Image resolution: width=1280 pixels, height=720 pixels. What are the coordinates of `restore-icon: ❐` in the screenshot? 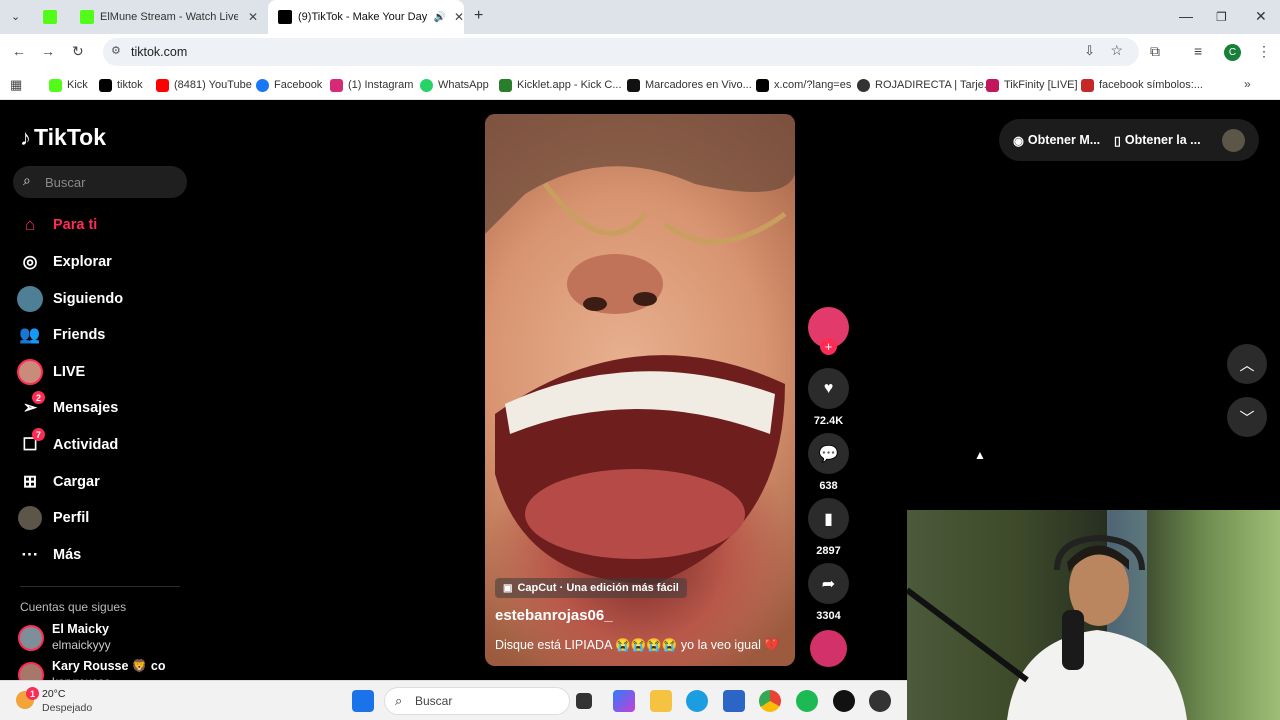 It's located at (1221, 17).